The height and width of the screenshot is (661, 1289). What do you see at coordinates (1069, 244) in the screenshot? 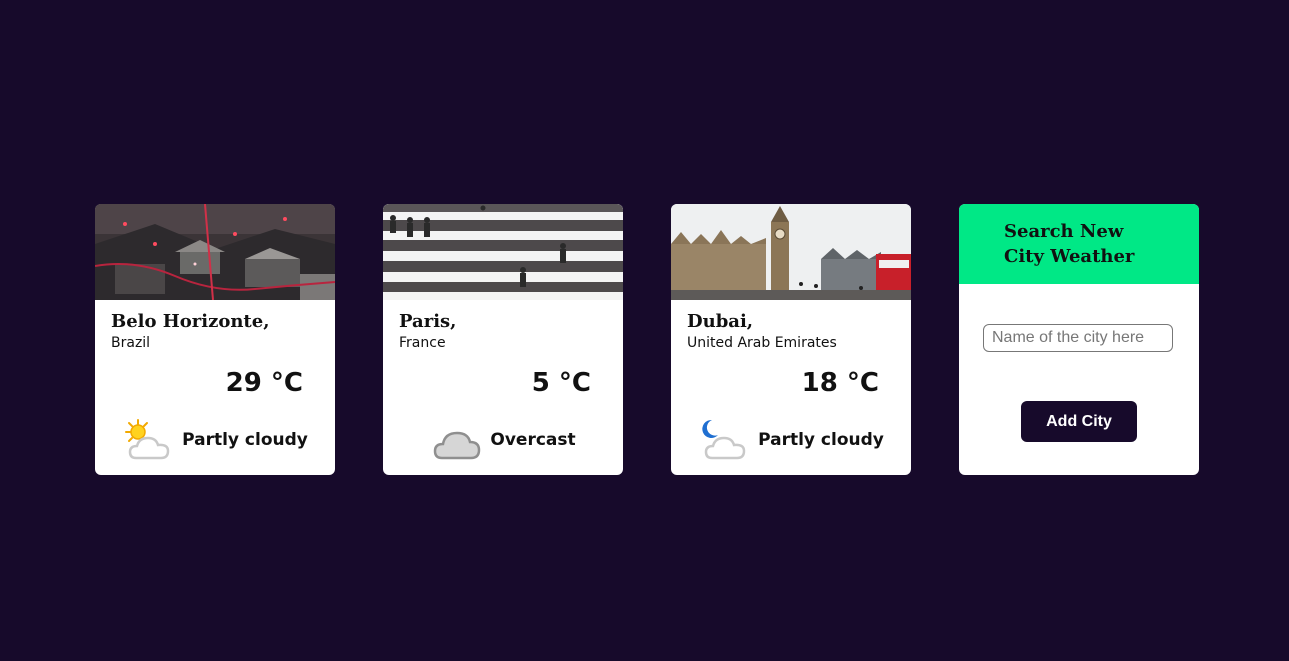
I see `search-title: Search New City Weather` at bounding box center [1069, 244].